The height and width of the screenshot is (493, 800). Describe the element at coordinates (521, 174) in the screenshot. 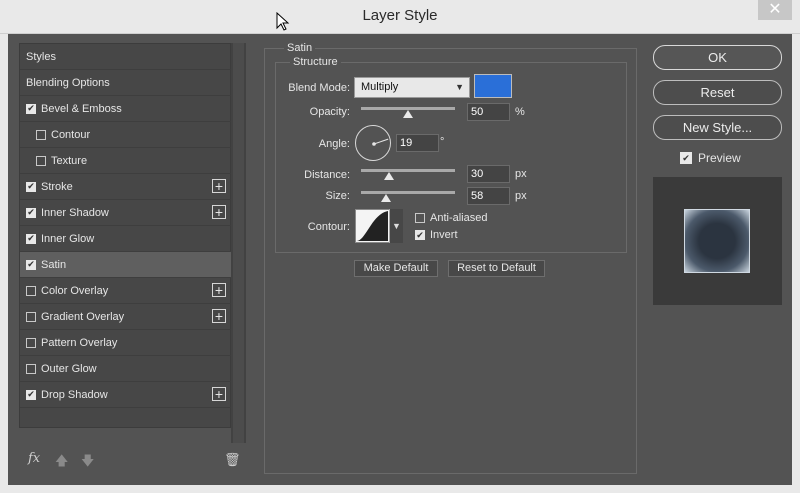

I see `distance-unit: px` at that location.